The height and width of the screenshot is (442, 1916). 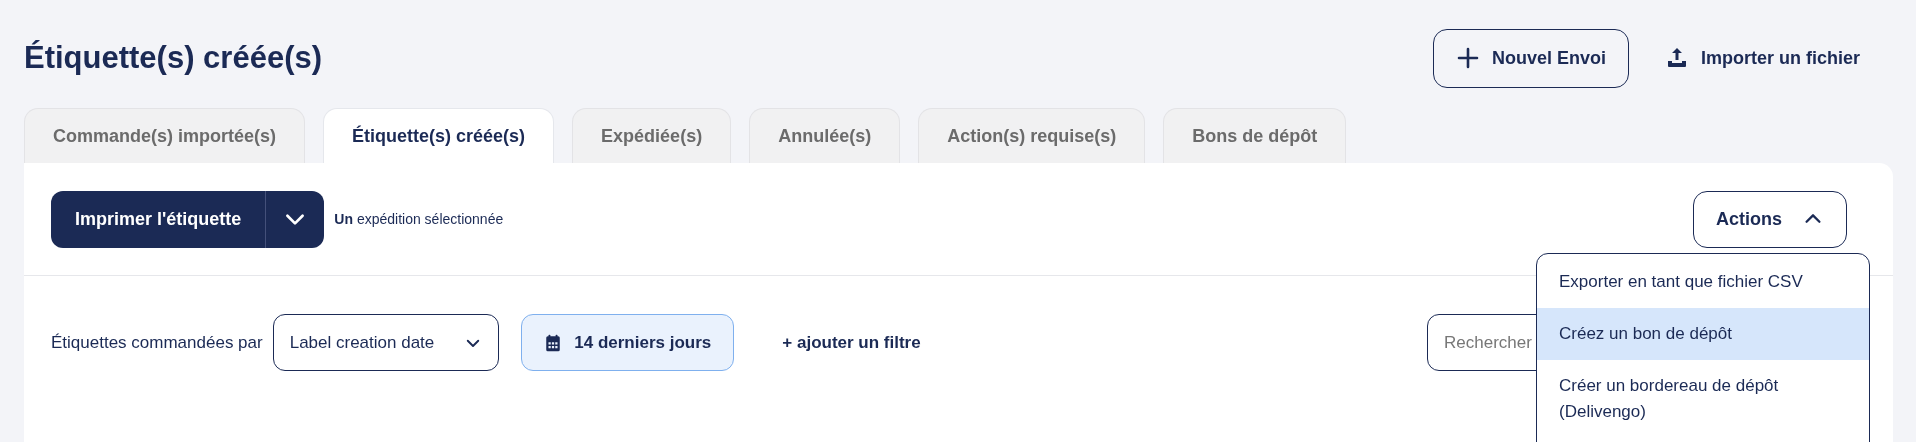 What do you see at coordinates (157, 342) in the screenshot?
I see `sort-label: Étiquettes commandées par` at bounding box center [157, 342].